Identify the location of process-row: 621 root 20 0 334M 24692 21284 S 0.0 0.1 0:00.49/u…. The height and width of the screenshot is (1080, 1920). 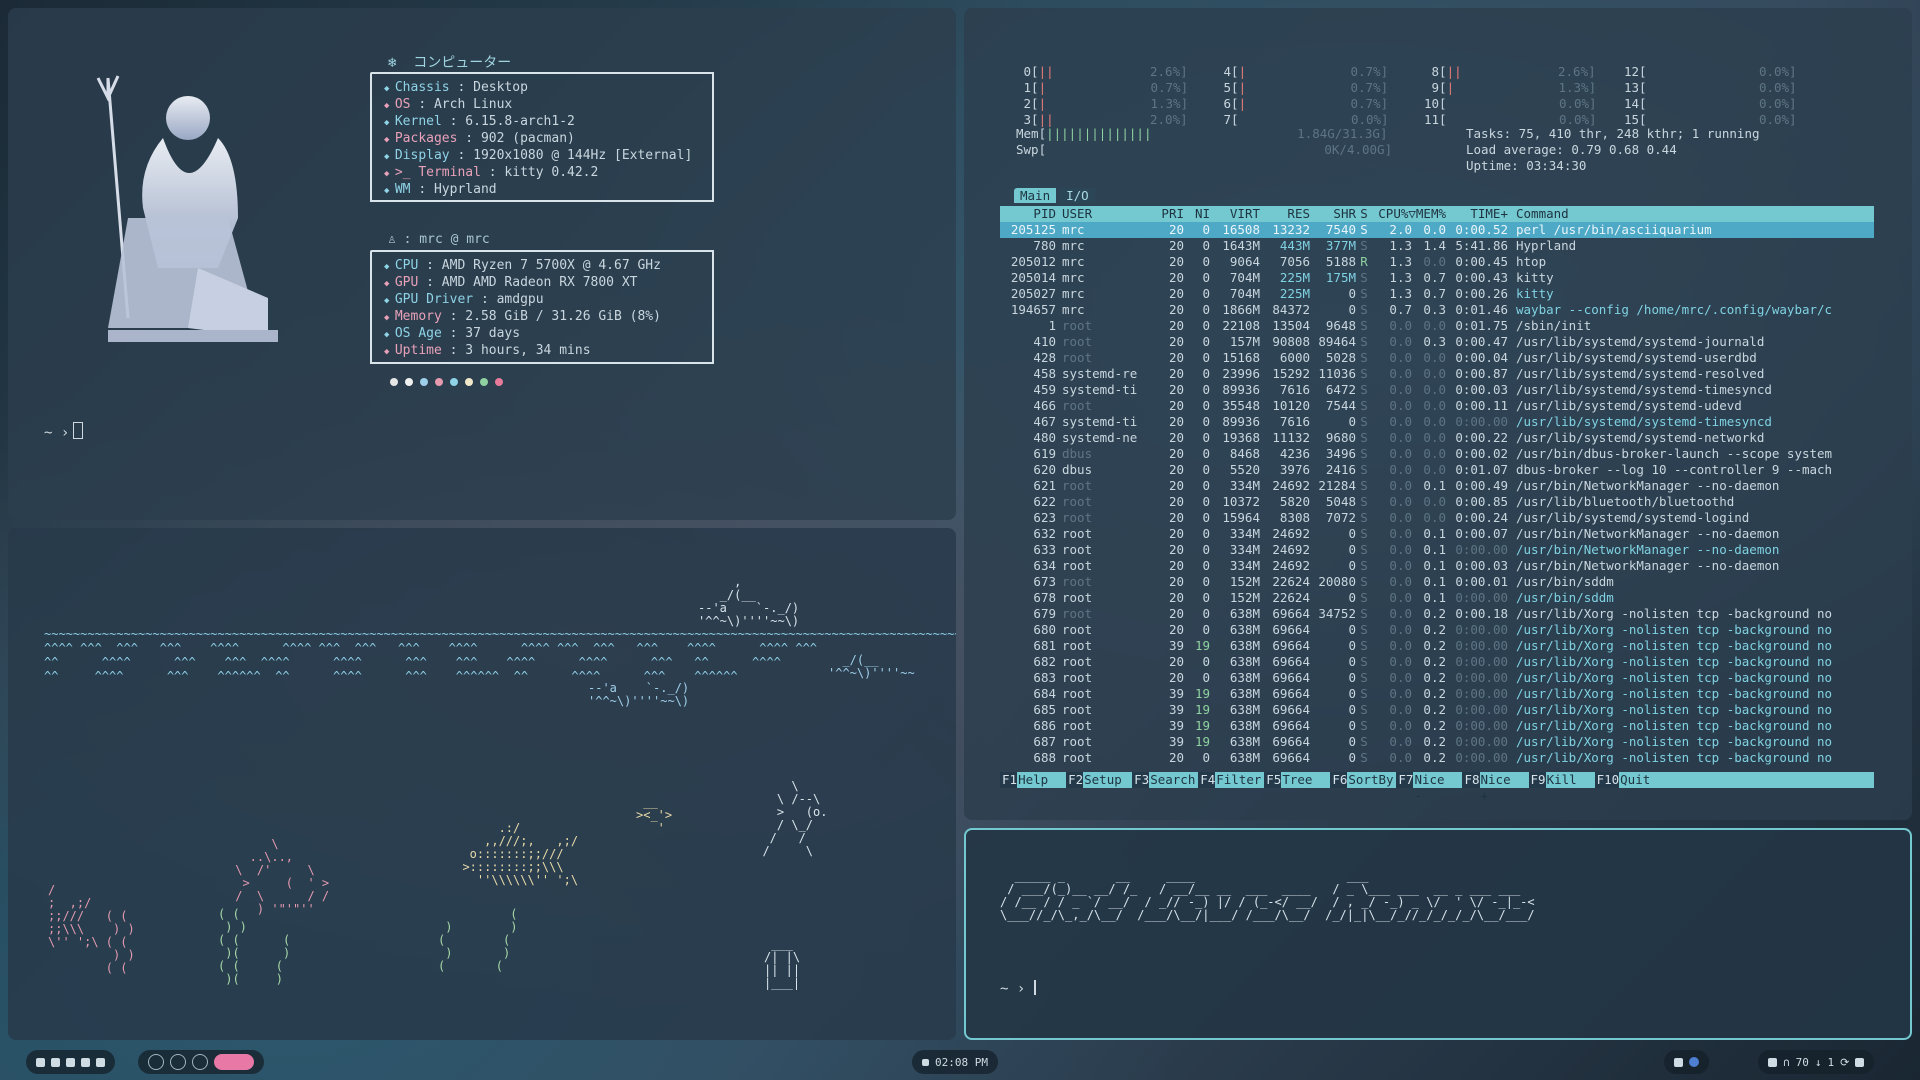
(1437, 486).